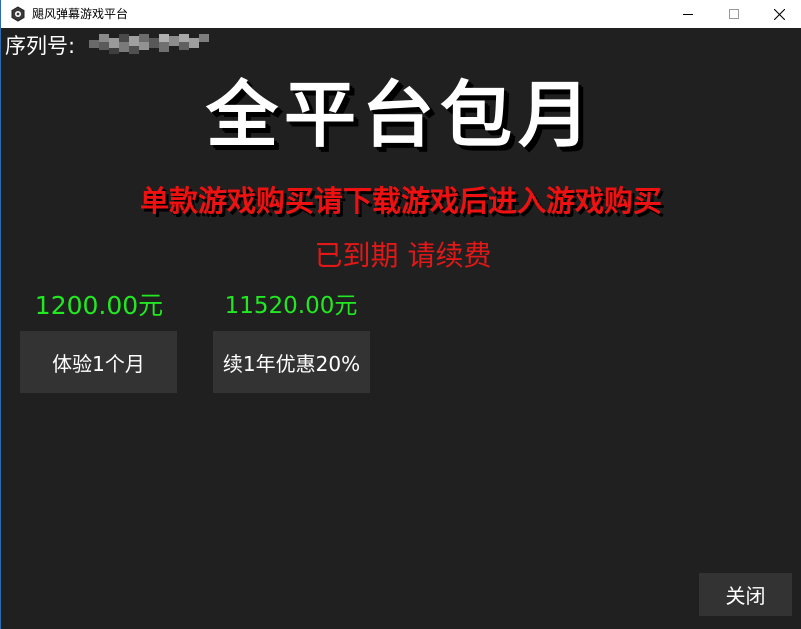 Image resolution: width=801 pixels, height=629 pixels. I want to click on purchase-notice: 单款游戏购买请下载游戏后进入游戏购买, so click(400, 201).